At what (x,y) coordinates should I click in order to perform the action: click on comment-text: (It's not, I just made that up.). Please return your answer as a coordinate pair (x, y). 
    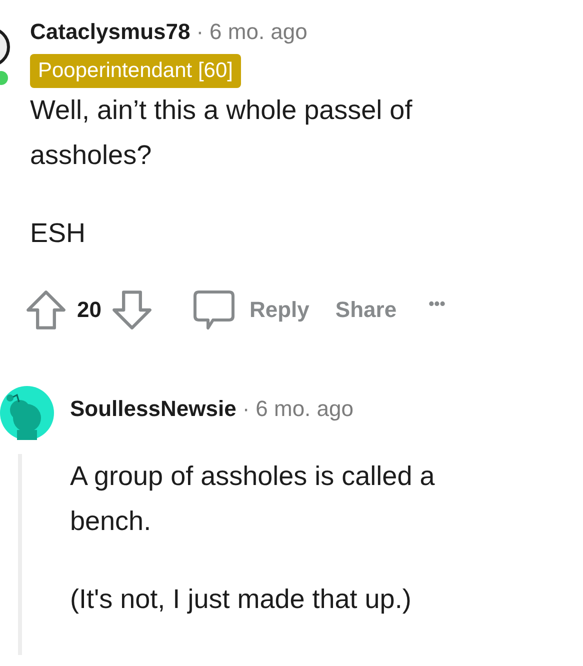
    Looking at the image, I should click on (241, 599).